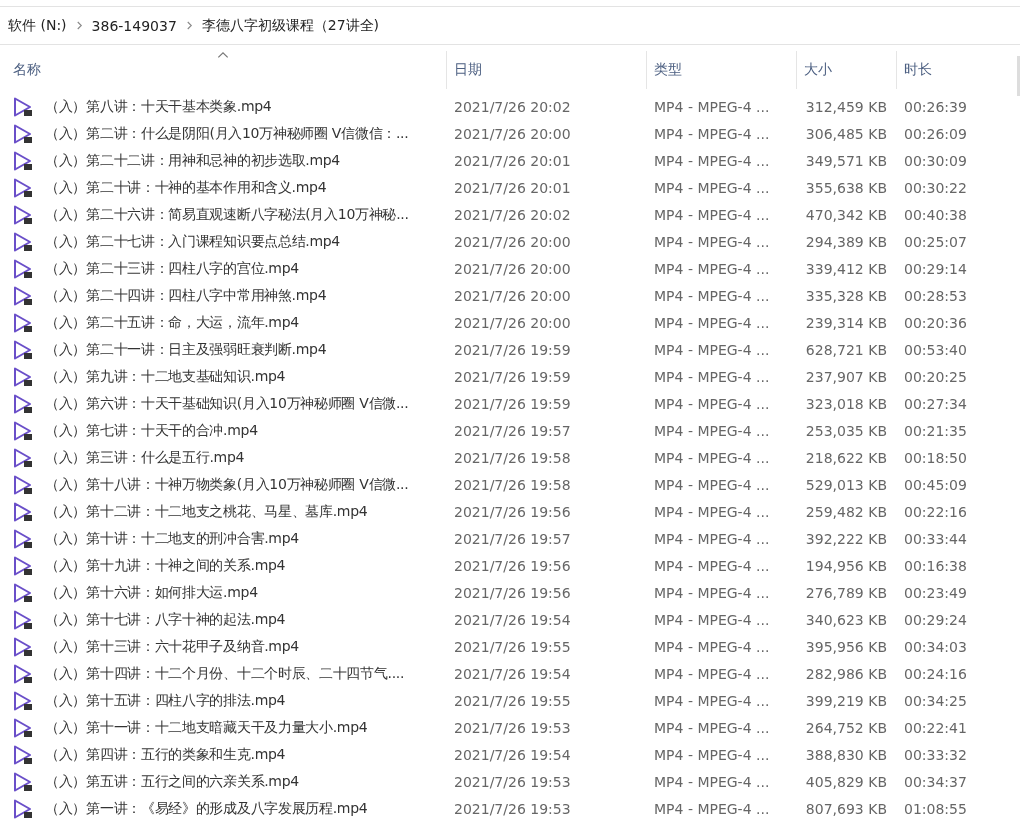 This screenshot has height=836, width=1020. What do you see at coordinates (223, 70) in the screenshot?
I see `column-header: 名称` at bounding box center [223, 70].